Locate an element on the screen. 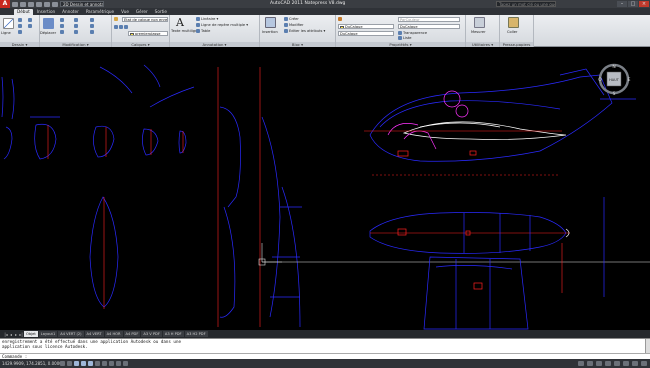 The width and height of the screenshot is (650, 368). compass-south: S is located at coordinates (614, 94).